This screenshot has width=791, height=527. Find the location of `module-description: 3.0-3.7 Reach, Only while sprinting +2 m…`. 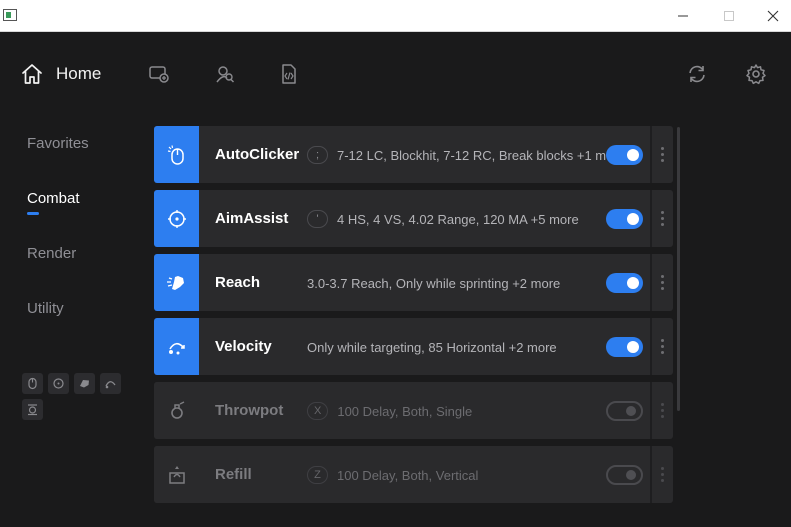

module-description: 3.0-3.7 Reach, Only while sprinting +2 m… is located at coordinates (434, 283).